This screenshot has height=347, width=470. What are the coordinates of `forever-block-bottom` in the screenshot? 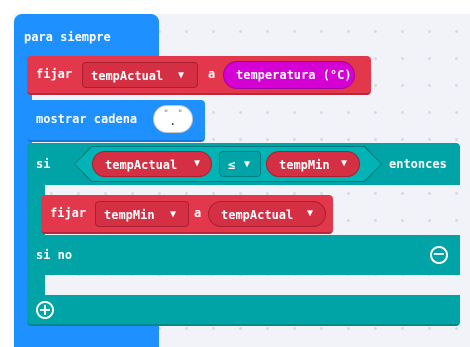 It's located at (86, 335).